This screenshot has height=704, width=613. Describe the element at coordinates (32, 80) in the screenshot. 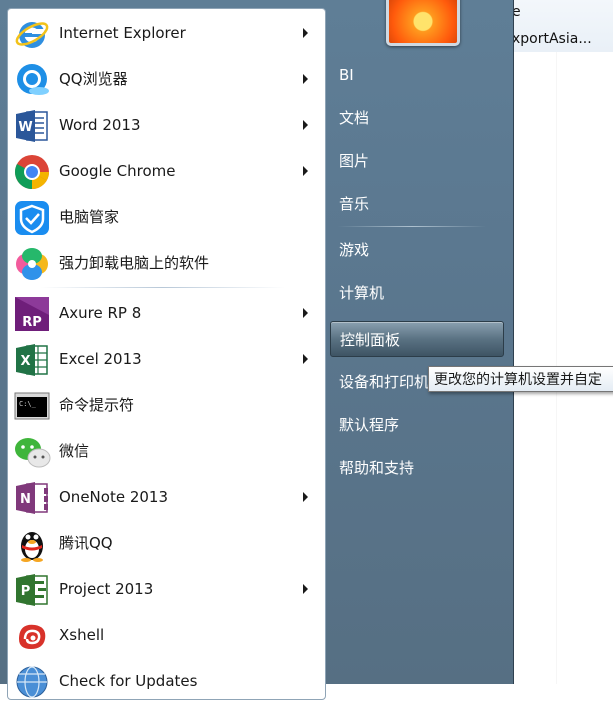

I see `qq-browser-icon` at that location.